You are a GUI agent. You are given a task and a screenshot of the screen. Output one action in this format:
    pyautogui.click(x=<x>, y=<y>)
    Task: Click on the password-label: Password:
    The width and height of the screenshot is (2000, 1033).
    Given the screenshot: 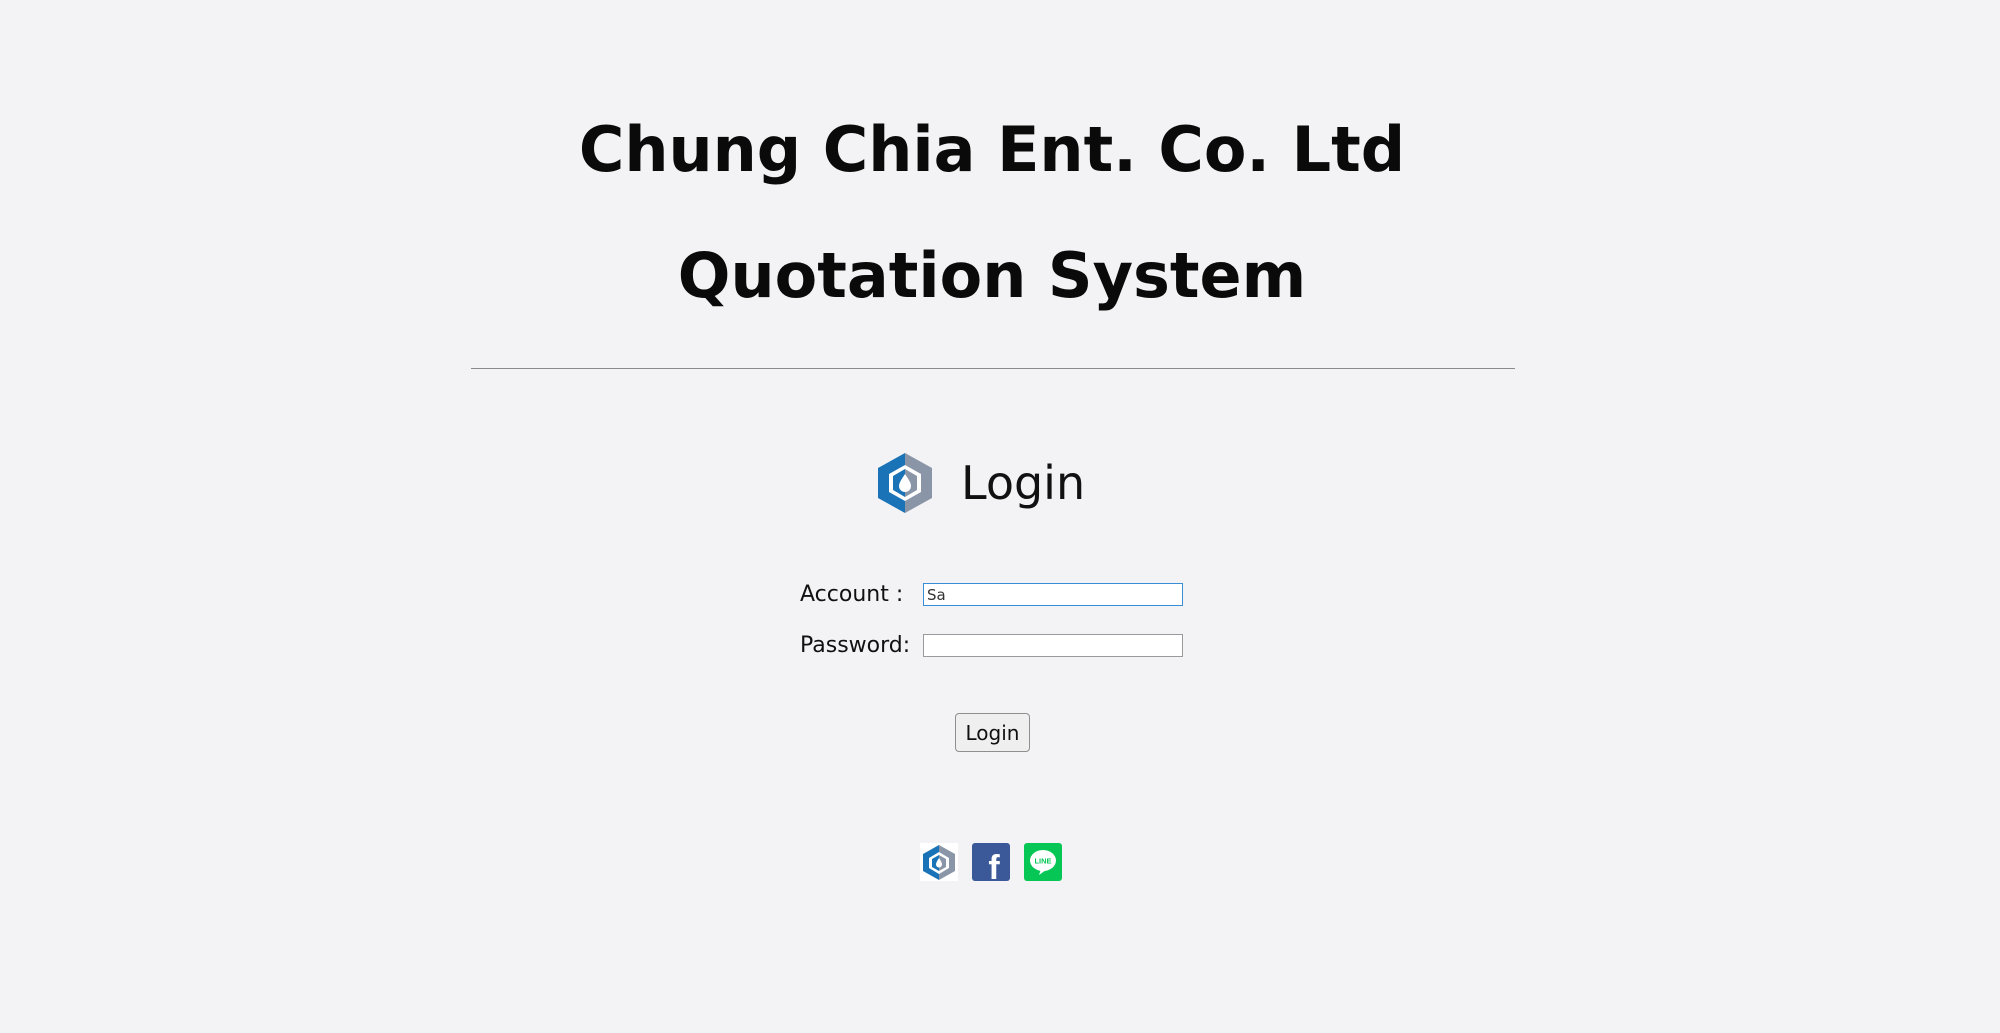 What is the action you would take?
    pyautogui.click(x=855, y=645)
    